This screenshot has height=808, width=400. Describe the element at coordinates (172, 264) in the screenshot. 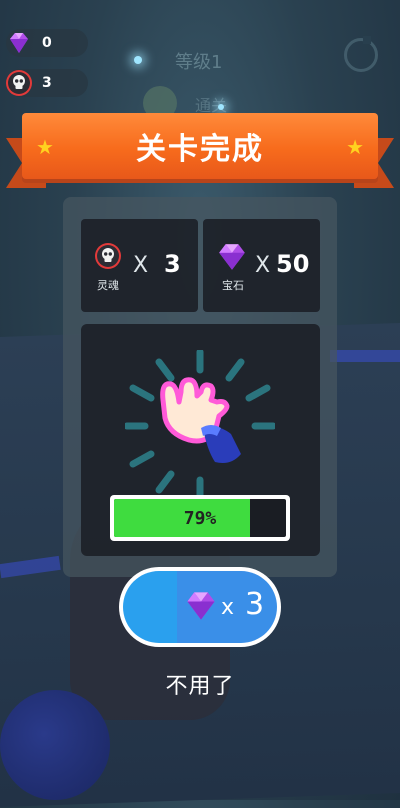

I see `soul-reward-value: 3` at that location.